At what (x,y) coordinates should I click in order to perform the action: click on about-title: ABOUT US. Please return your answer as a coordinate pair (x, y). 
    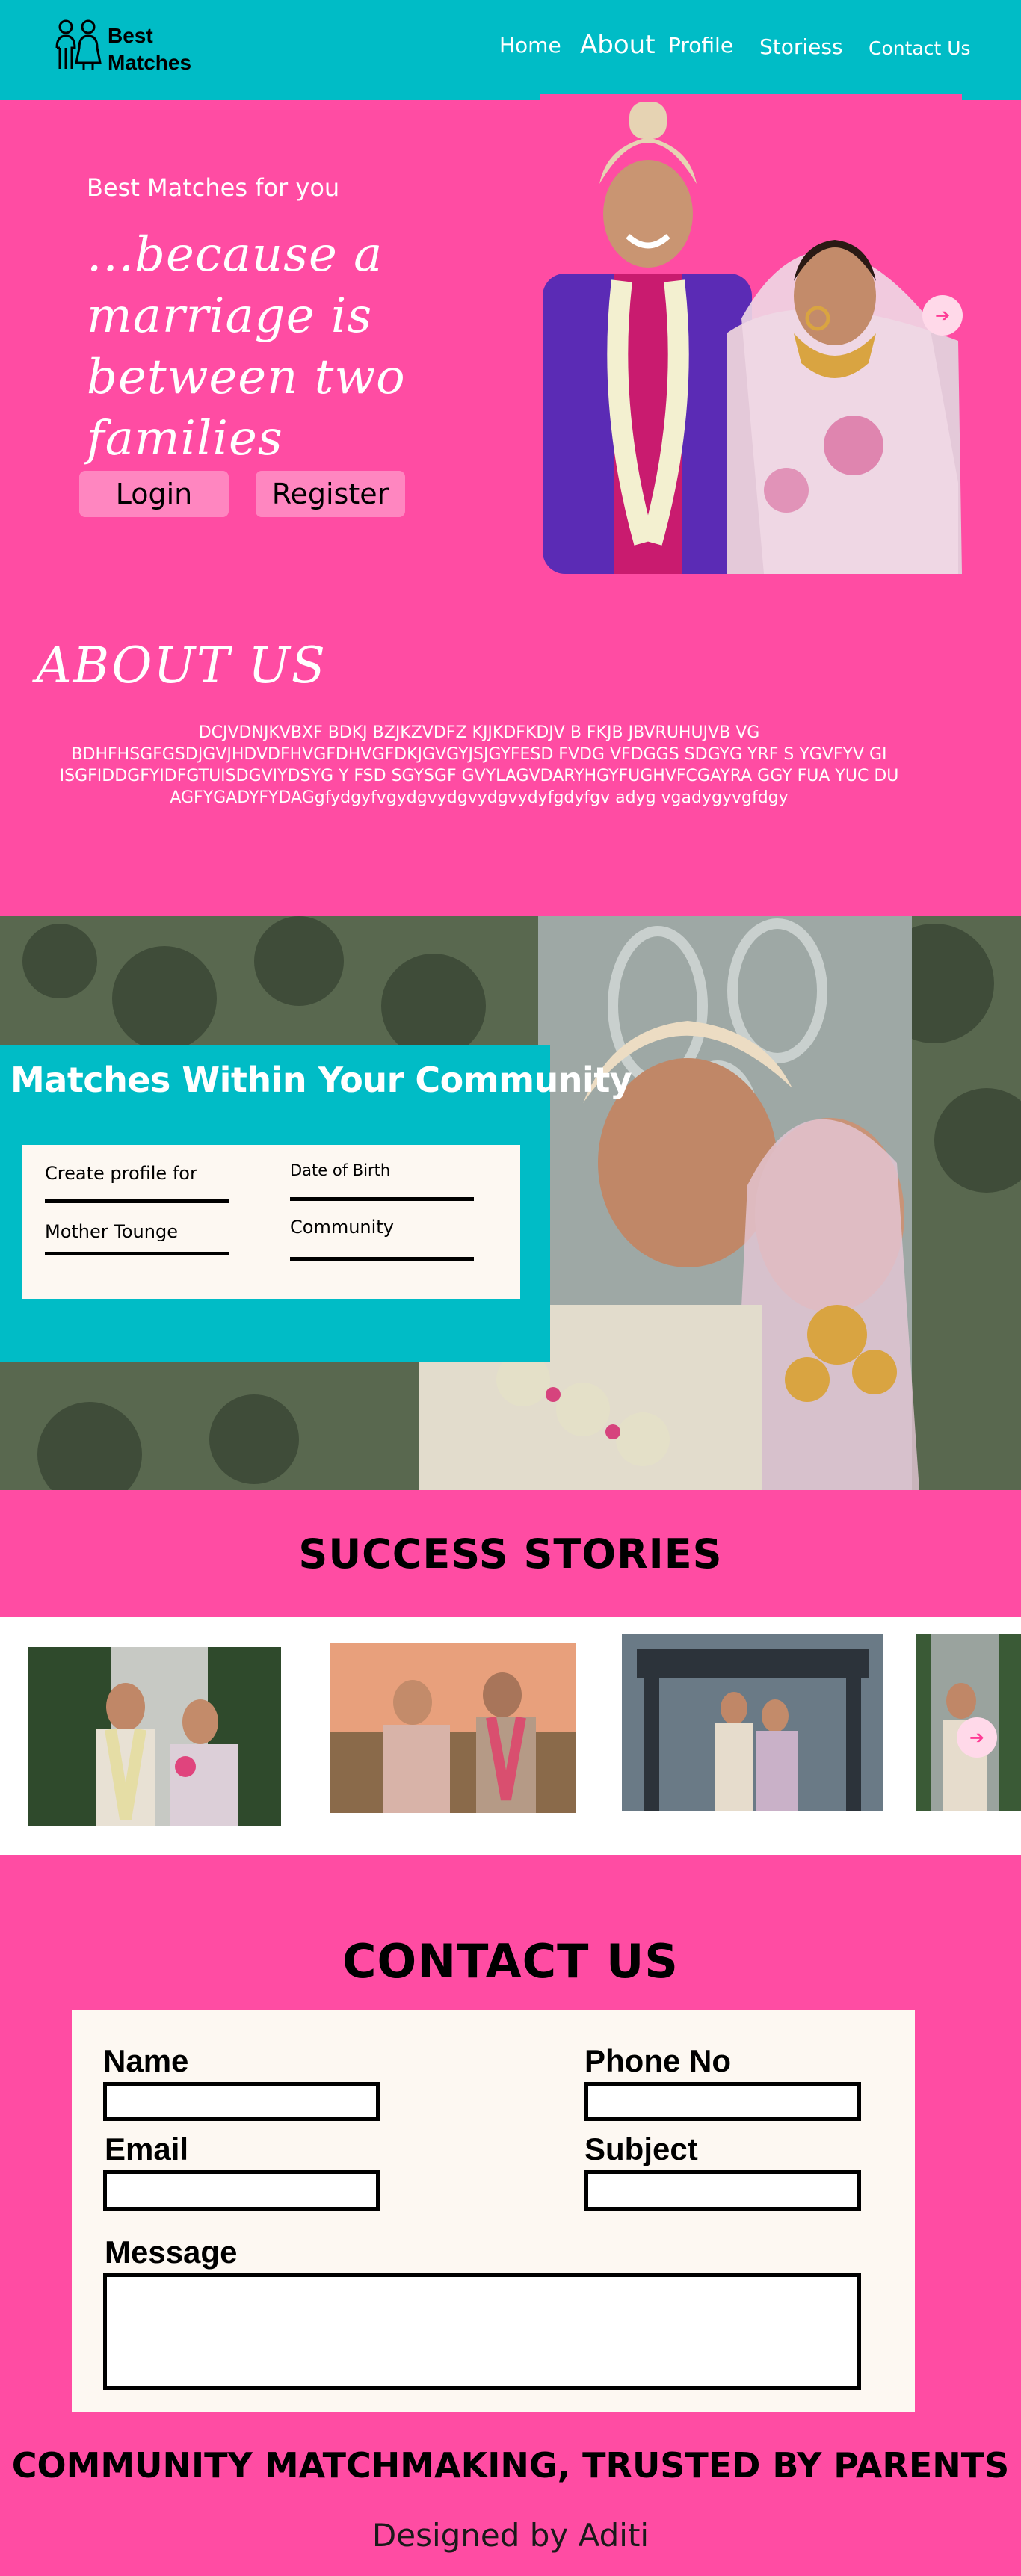
    Looking at the image, I should click on (181, 665).